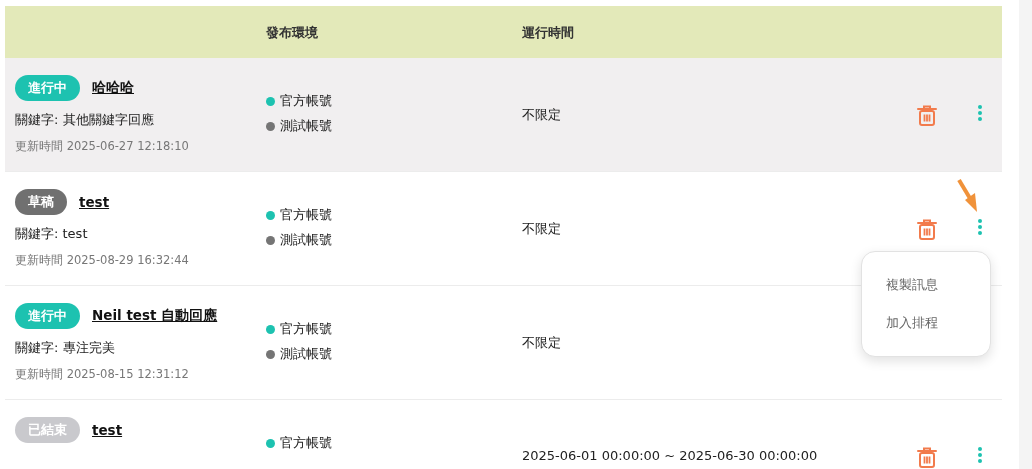 This screenshot has width=1032, height=469. Describe the element at coordinates (926, 323) in the screenshot. I see `menu-item: 加入排程` at that location.